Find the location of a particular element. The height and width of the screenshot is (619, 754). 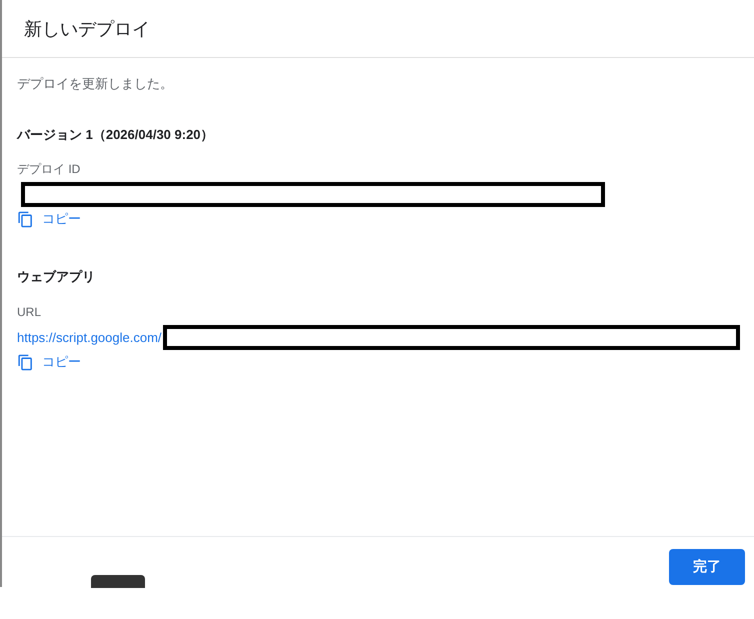

dialog-title: 新しいデプロイ is located at coordinates (87, 29).